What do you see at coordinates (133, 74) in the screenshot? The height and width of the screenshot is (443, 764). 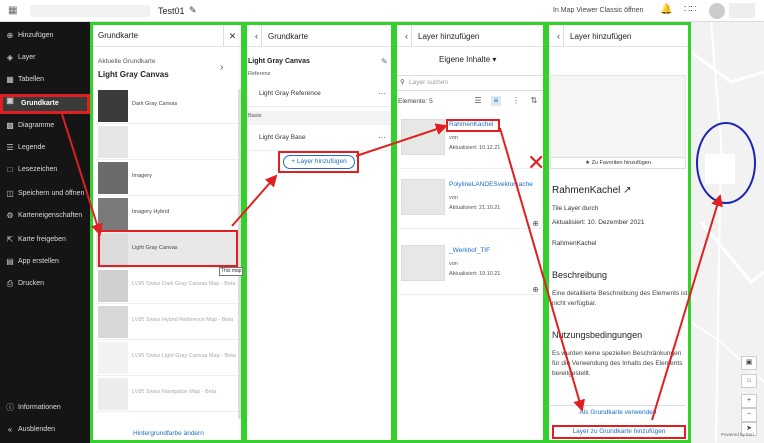 I see `current-basemap-name: Light Gray Canvas` at bounding box center [133, 74].